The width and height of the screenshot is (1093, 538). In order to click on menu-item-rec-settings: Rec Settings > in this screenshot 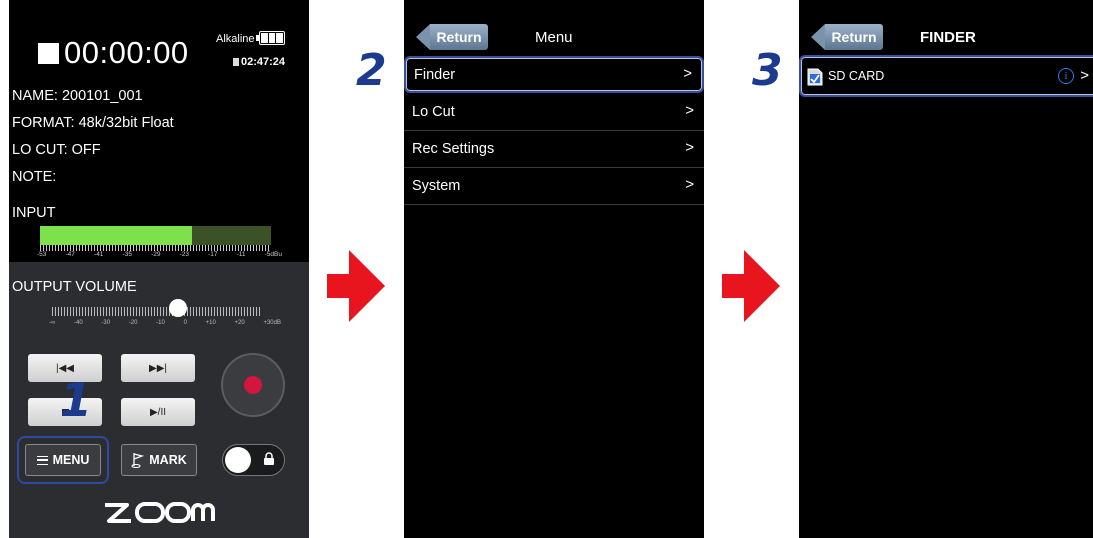, I will do `click(554, 149)`.